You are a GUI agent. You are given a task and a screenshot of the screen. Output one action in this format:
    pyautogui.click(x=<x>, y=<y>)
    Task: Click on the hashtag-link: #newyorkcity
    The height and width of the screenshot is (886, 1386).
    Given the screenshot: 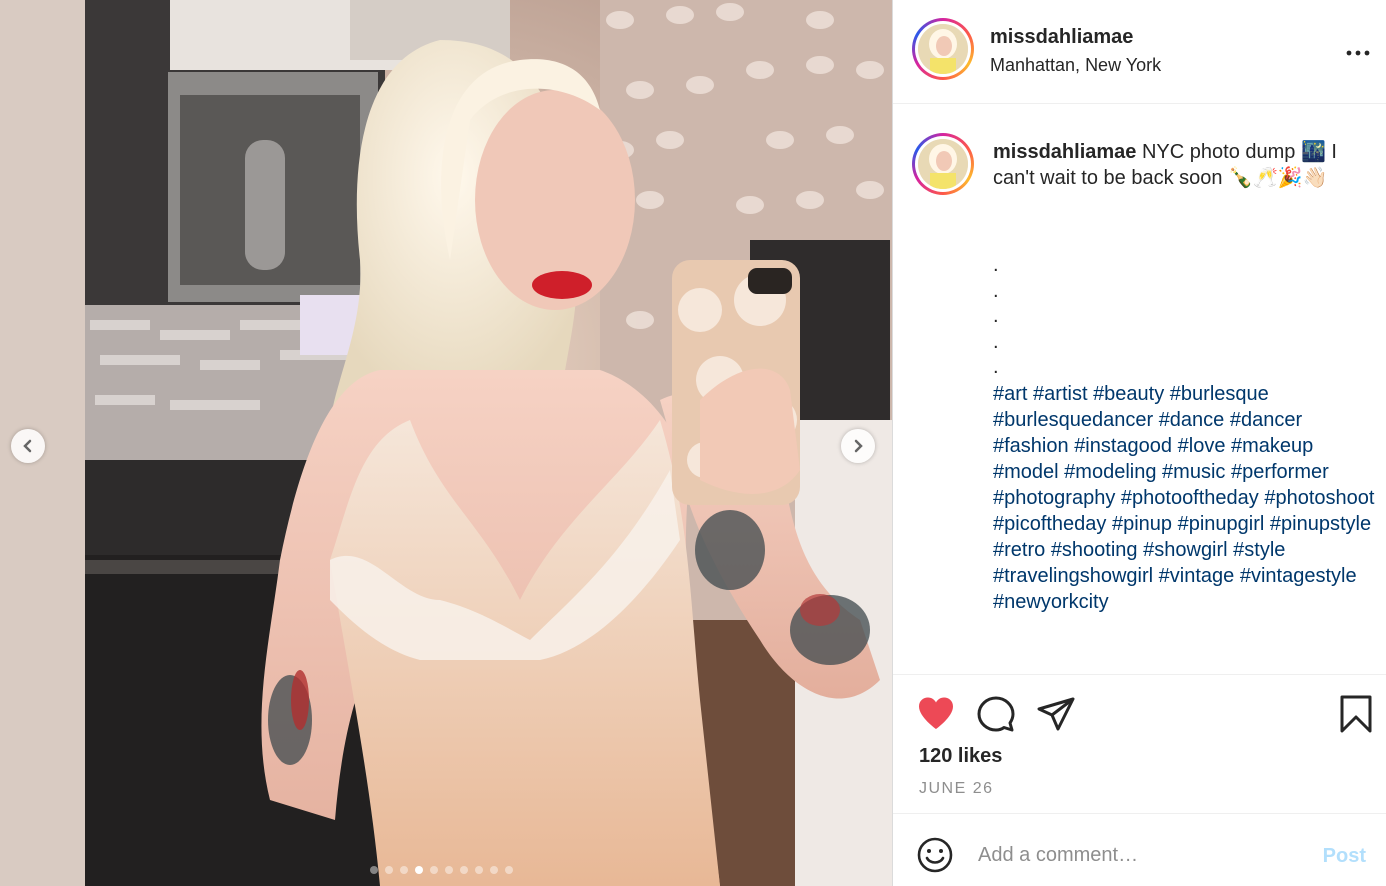 What is the action you would take?
    pyautogui.click(x=1051, y=602)
    